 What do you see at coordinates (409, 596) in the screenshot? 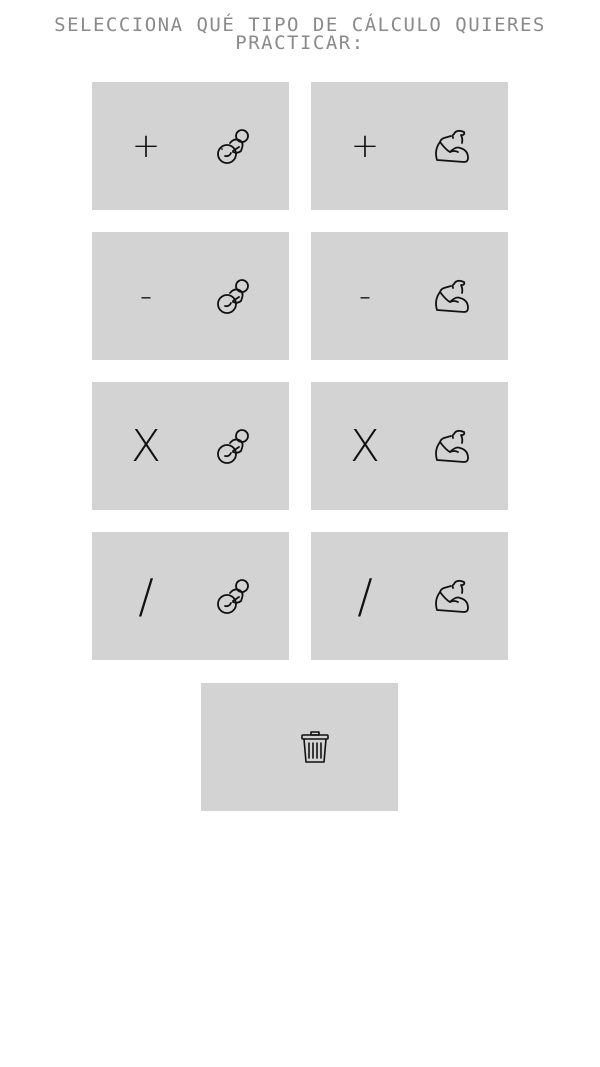
I see `division-hard-button: /` at bounding box center [409, 596].